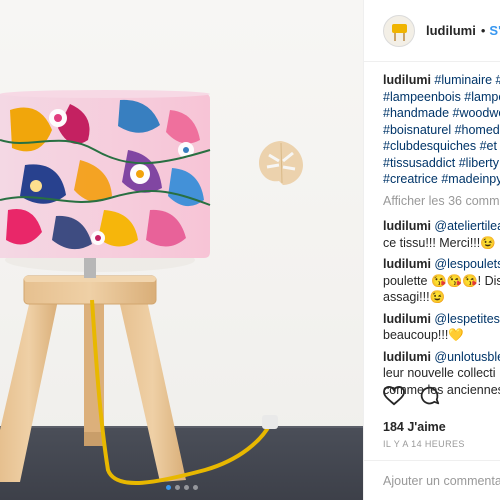 The height and width of the screenshot is (500, 500). Describe the element at coordinates (424, 444) in the screenshot. I see `post-timestamp: IL Y A 14 HEURES` at that location.